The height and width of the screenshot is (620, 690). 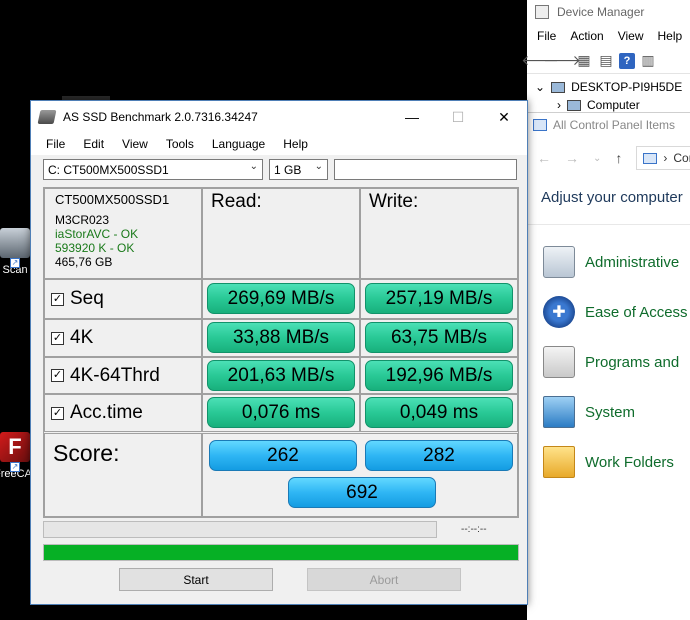 I want to click on test-progress-bar, so click(x=240, y=529).